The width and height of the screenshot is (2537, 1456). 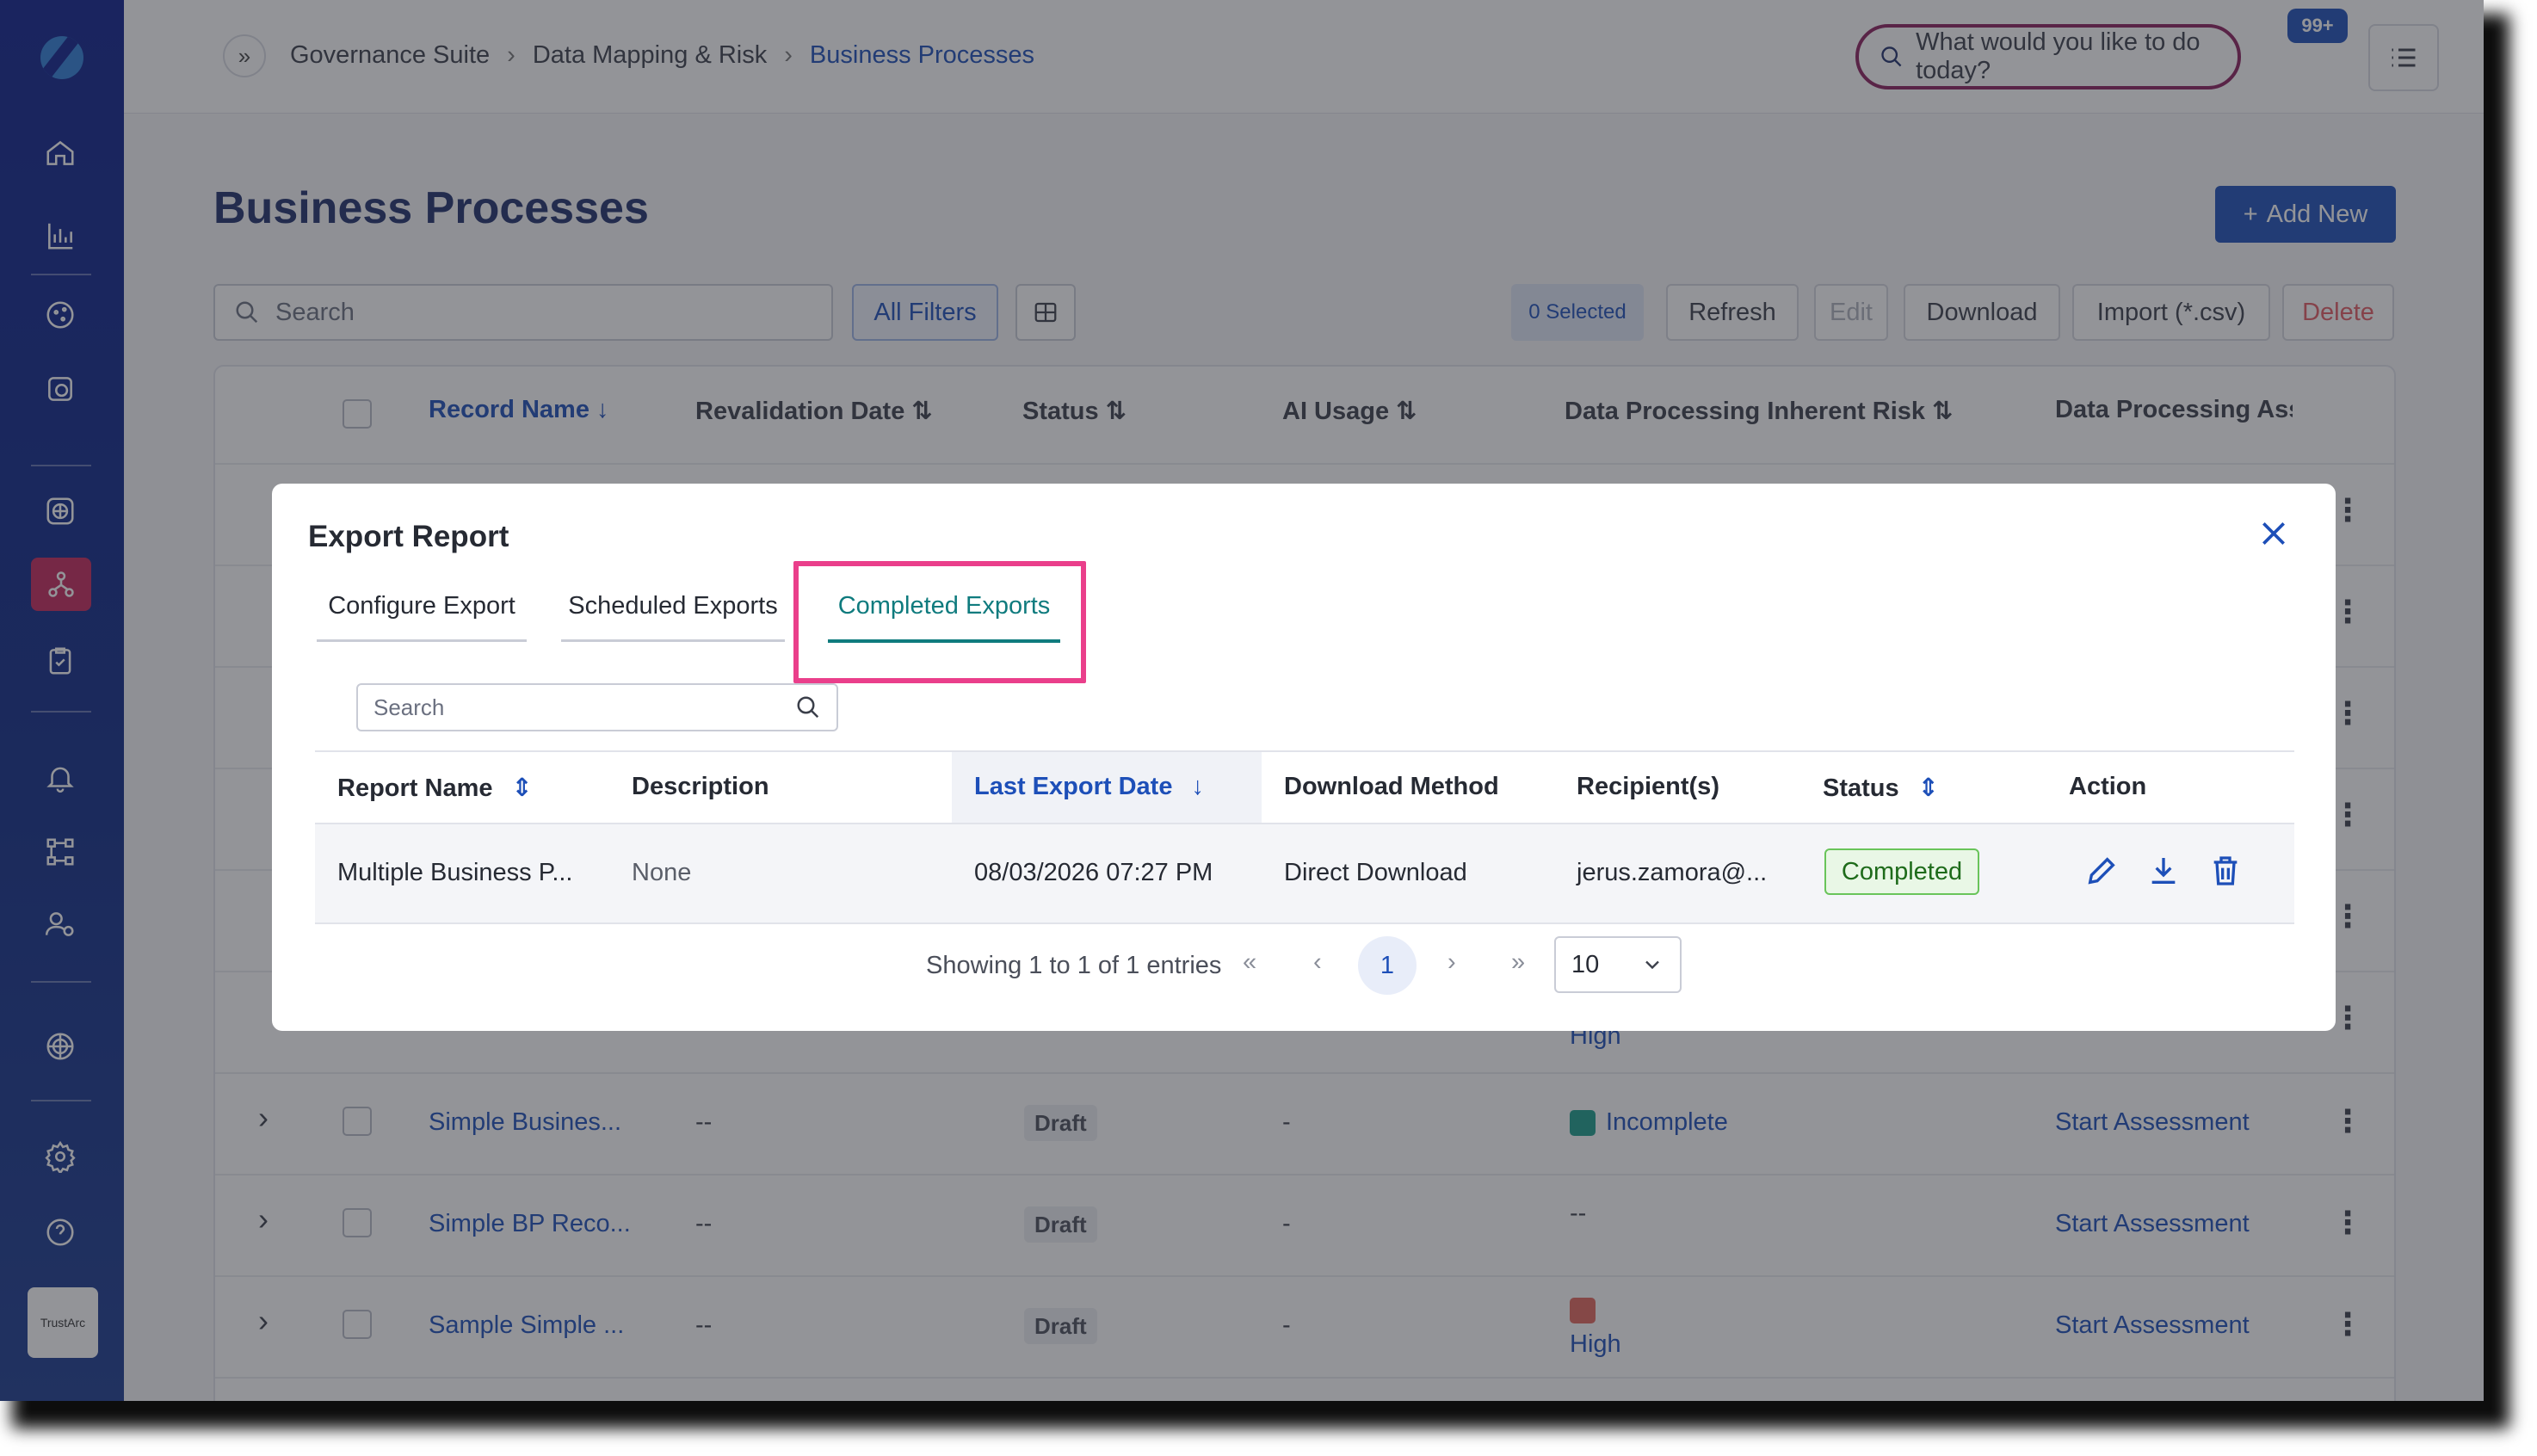 I want to click on download-icon, so click(x=2163, y=871).